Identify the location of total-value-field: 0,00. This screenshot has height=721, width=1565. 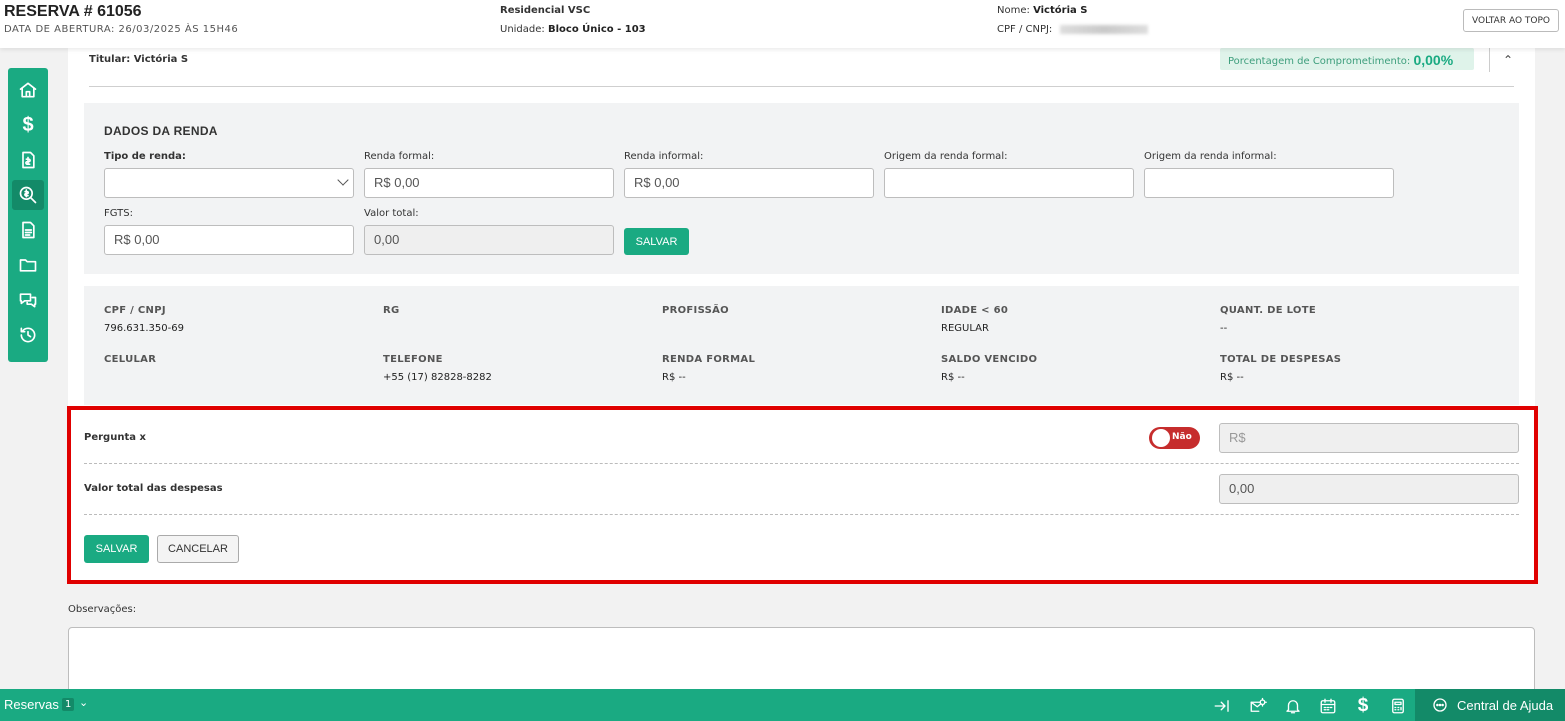
(489, 240).